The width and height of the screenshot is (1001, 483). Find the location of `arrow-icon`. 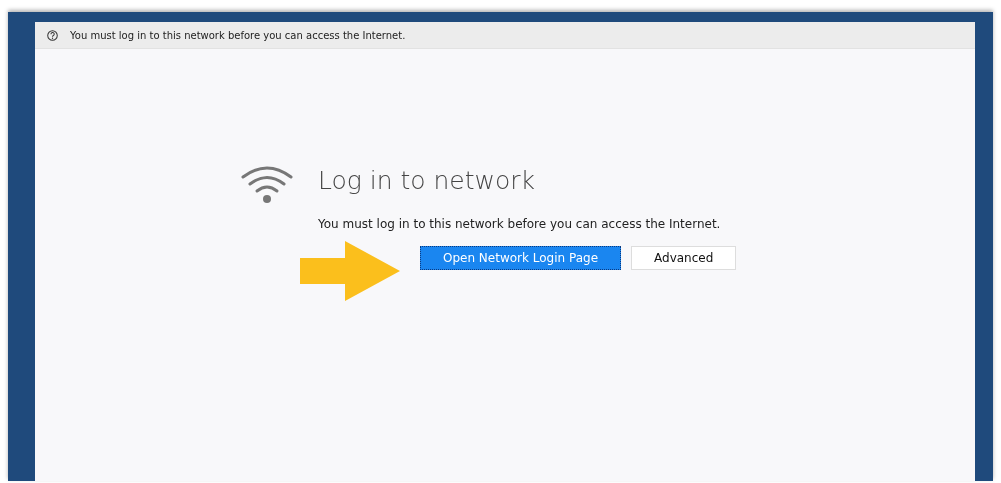

arrow-icon is located at coordinates (350, 271).